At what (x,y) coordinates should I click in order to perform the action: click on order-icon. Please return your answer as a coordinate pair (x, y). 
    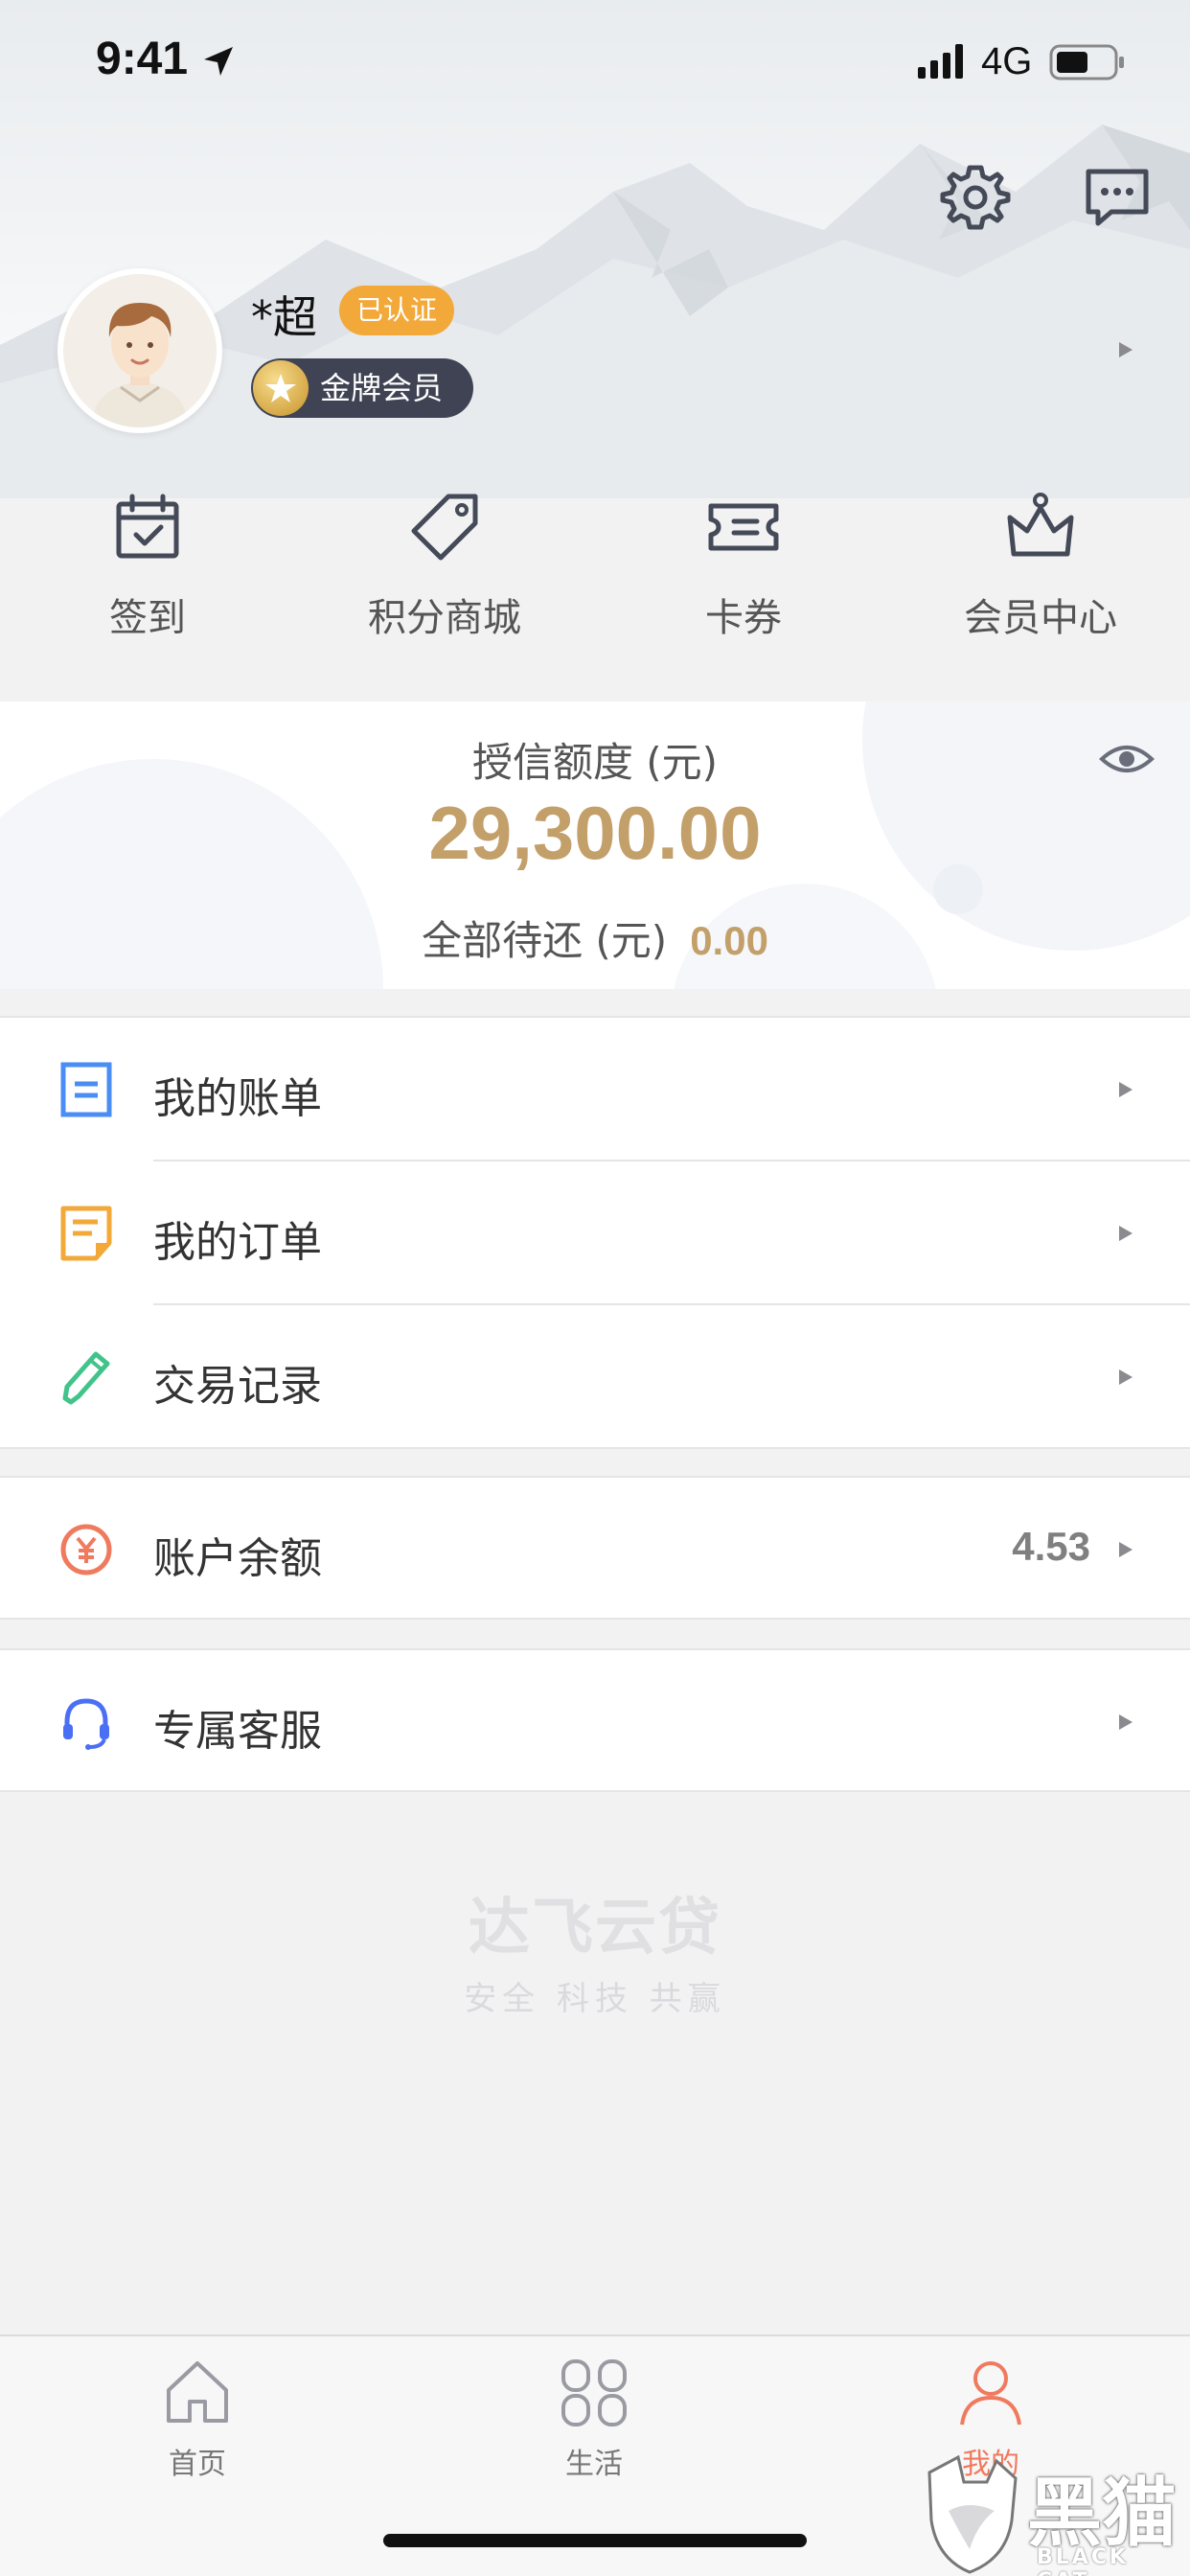
    Looking at the image, I should click on (86, 1233).